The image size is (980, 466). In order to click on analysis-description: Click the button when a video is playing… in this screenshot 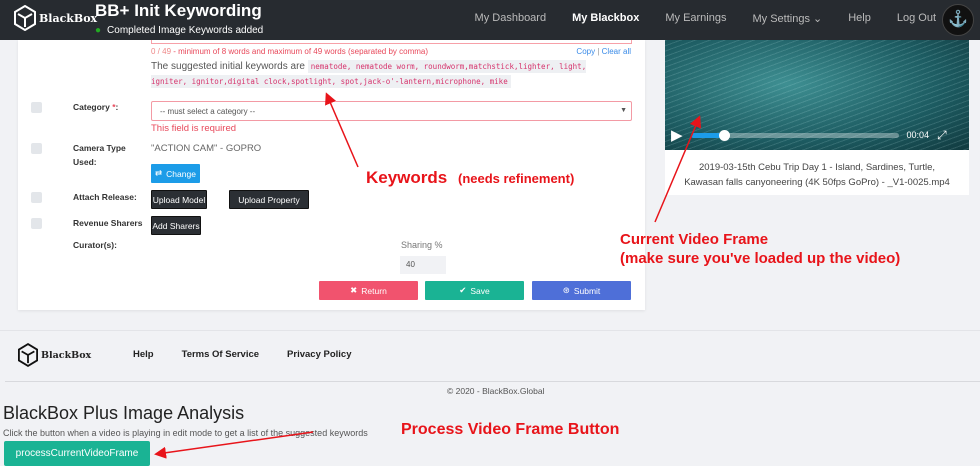, I will do `click(185, 433)`.